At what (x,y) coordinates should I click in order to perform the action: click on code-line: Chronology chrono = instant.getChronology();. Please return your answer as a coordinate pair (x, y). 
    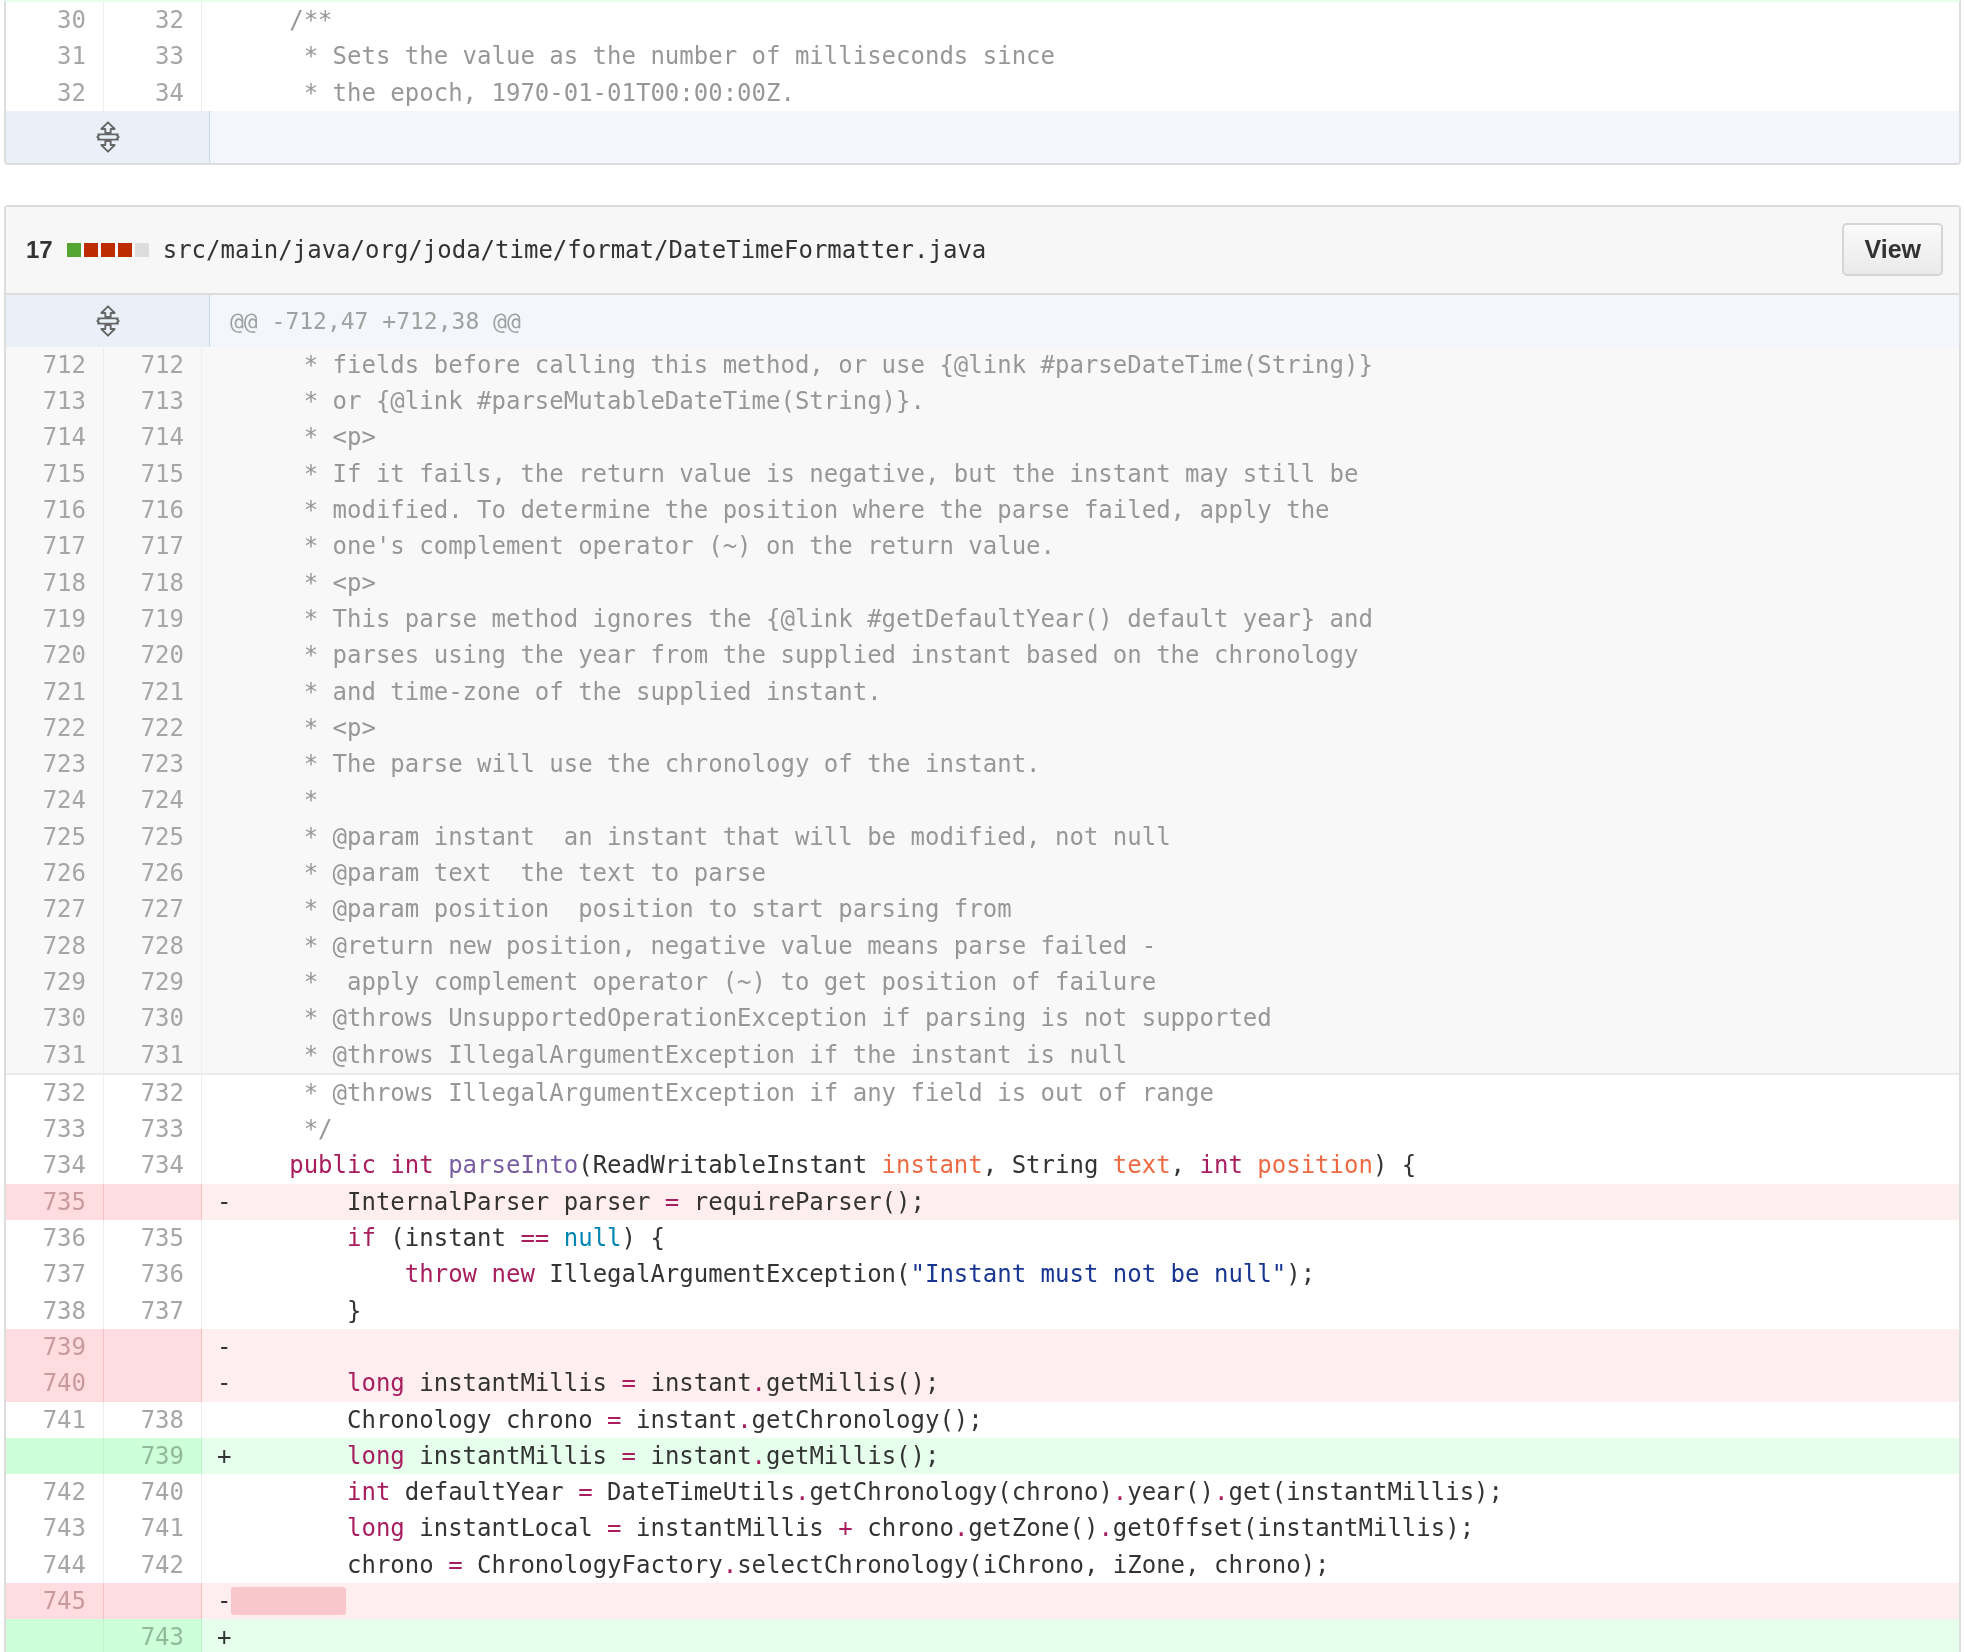
    Looking at the image, I should click on (664, 1420).